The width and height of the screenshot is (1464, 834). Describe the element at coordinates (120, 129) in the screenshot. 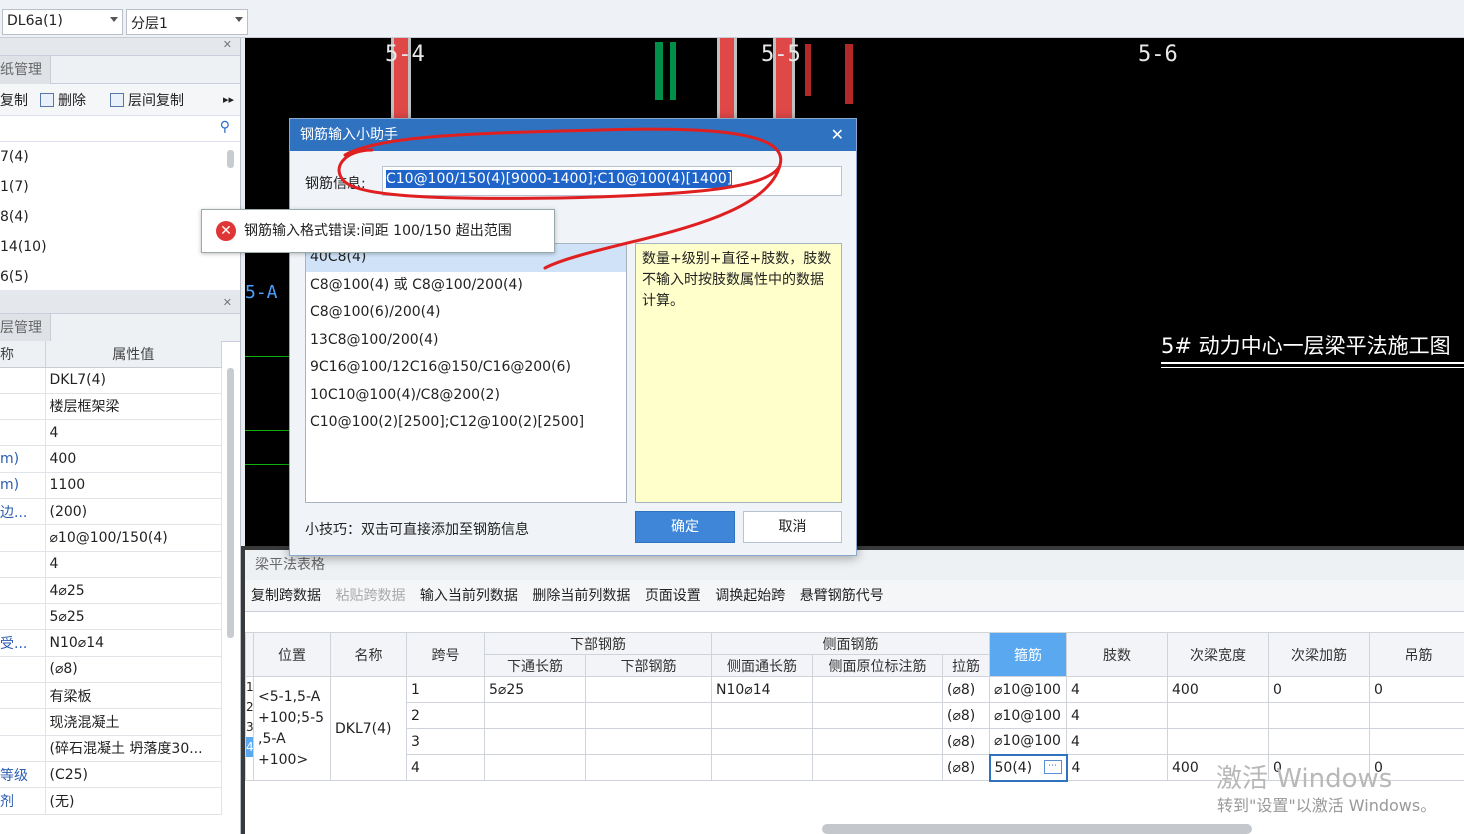

I see `drawing-search-row: ⚲` at that location.